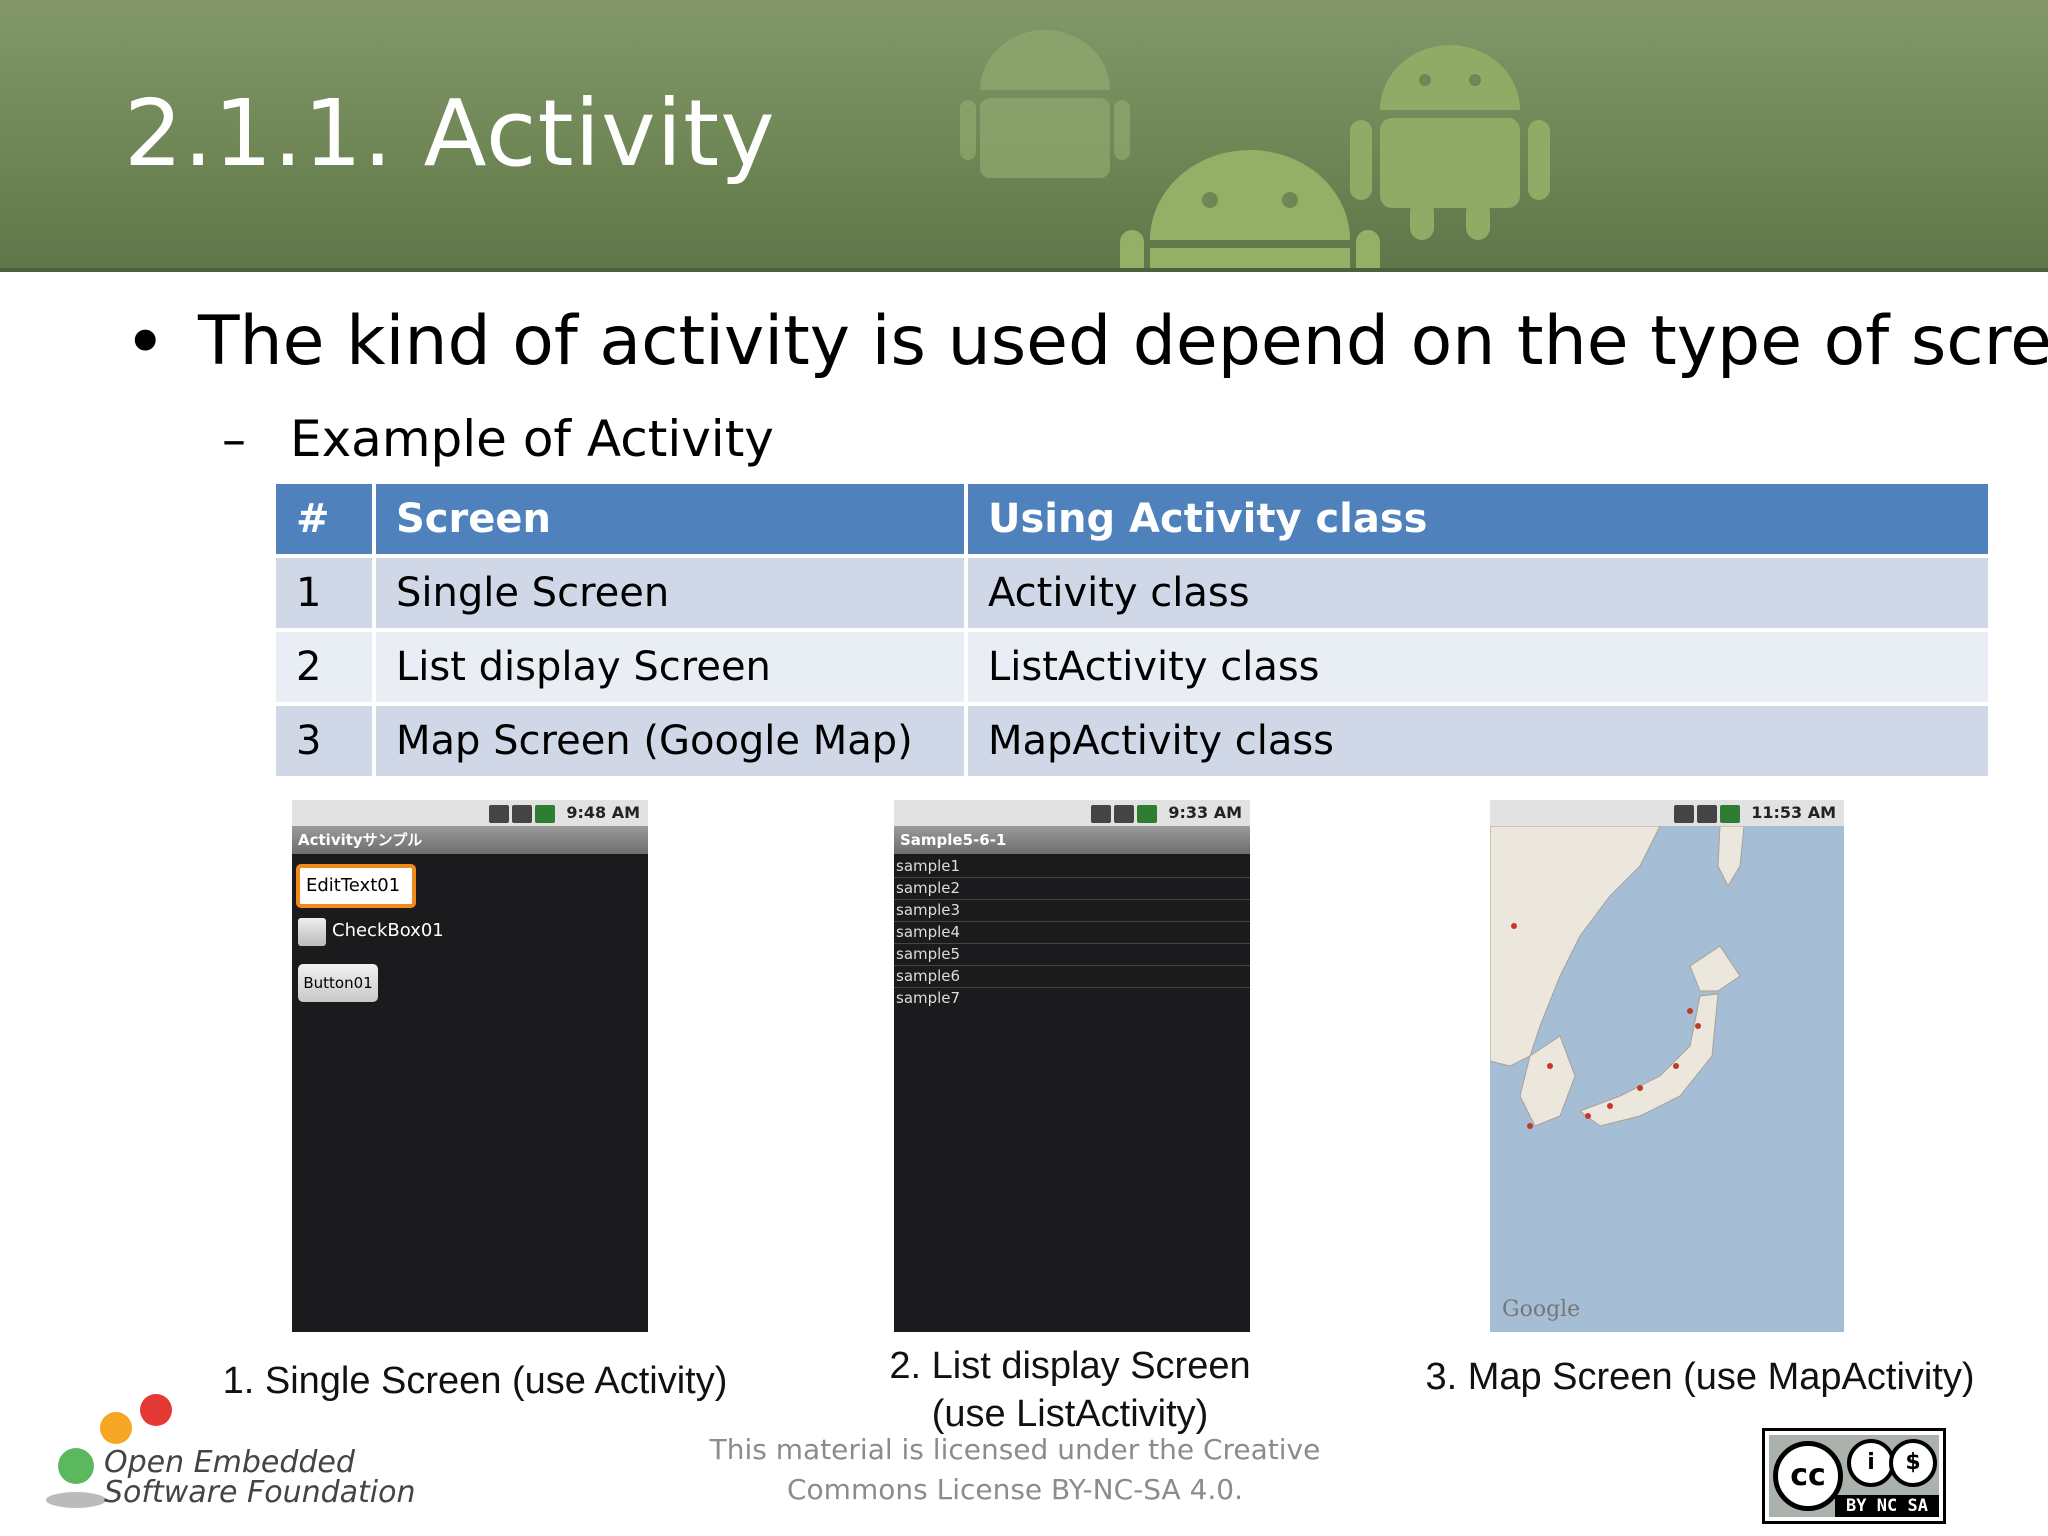 This screenshot has width=2048, height=1536. Describe the element at coordinates (1478, 667) in the screenshot. I see `table-cell: ListActivity class` at that location.